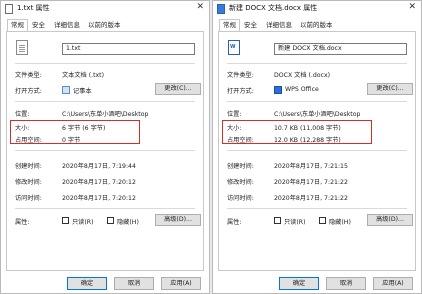 This screenshot has width=422, height=294. What do you see at coordinates (99, 198) in the screenshot?
I see `accessed-value: 2020年8月17日, 7:20:12` at bounding box center [99, 198].